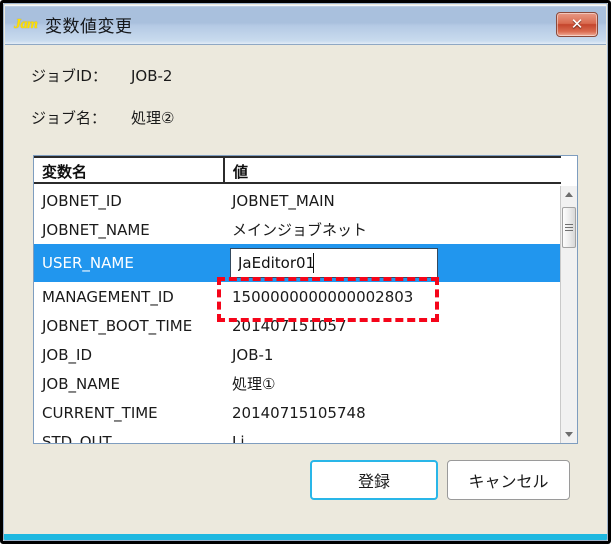 The height and width of the screenshot is (544, 611). What do you see at coordinates (129, 170) in the screenshot?
I see `column-header-variable-name: 変数名` at bounding box center [129, 170].